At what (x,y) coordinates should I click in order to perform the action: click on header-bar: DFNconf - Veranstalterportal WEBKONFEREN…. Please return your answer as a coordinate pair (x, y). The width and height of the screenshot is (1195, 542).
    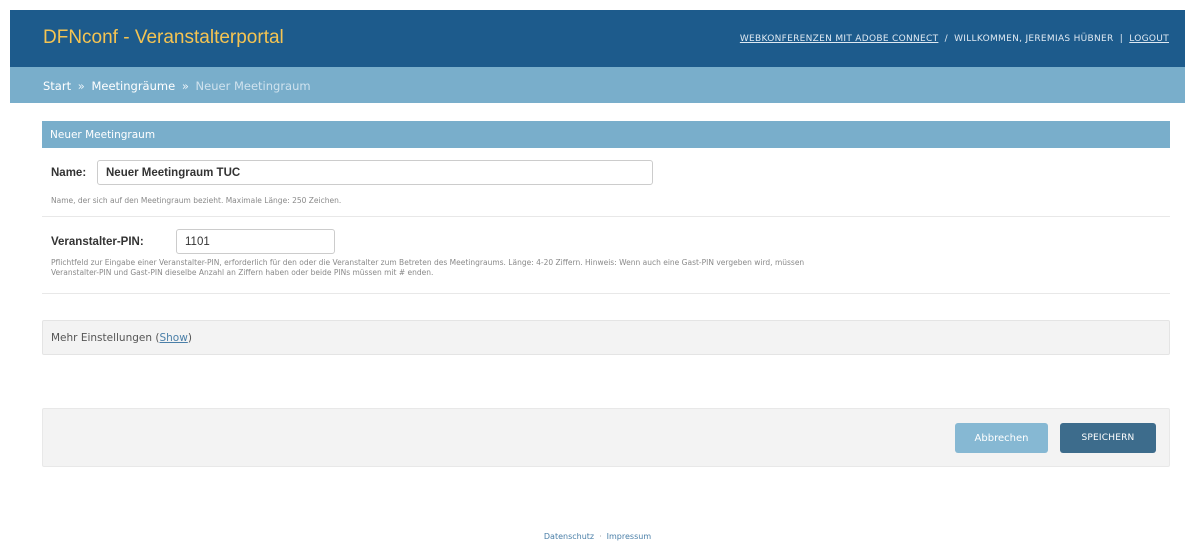
    Looking at the image, I should click on (597, 38).